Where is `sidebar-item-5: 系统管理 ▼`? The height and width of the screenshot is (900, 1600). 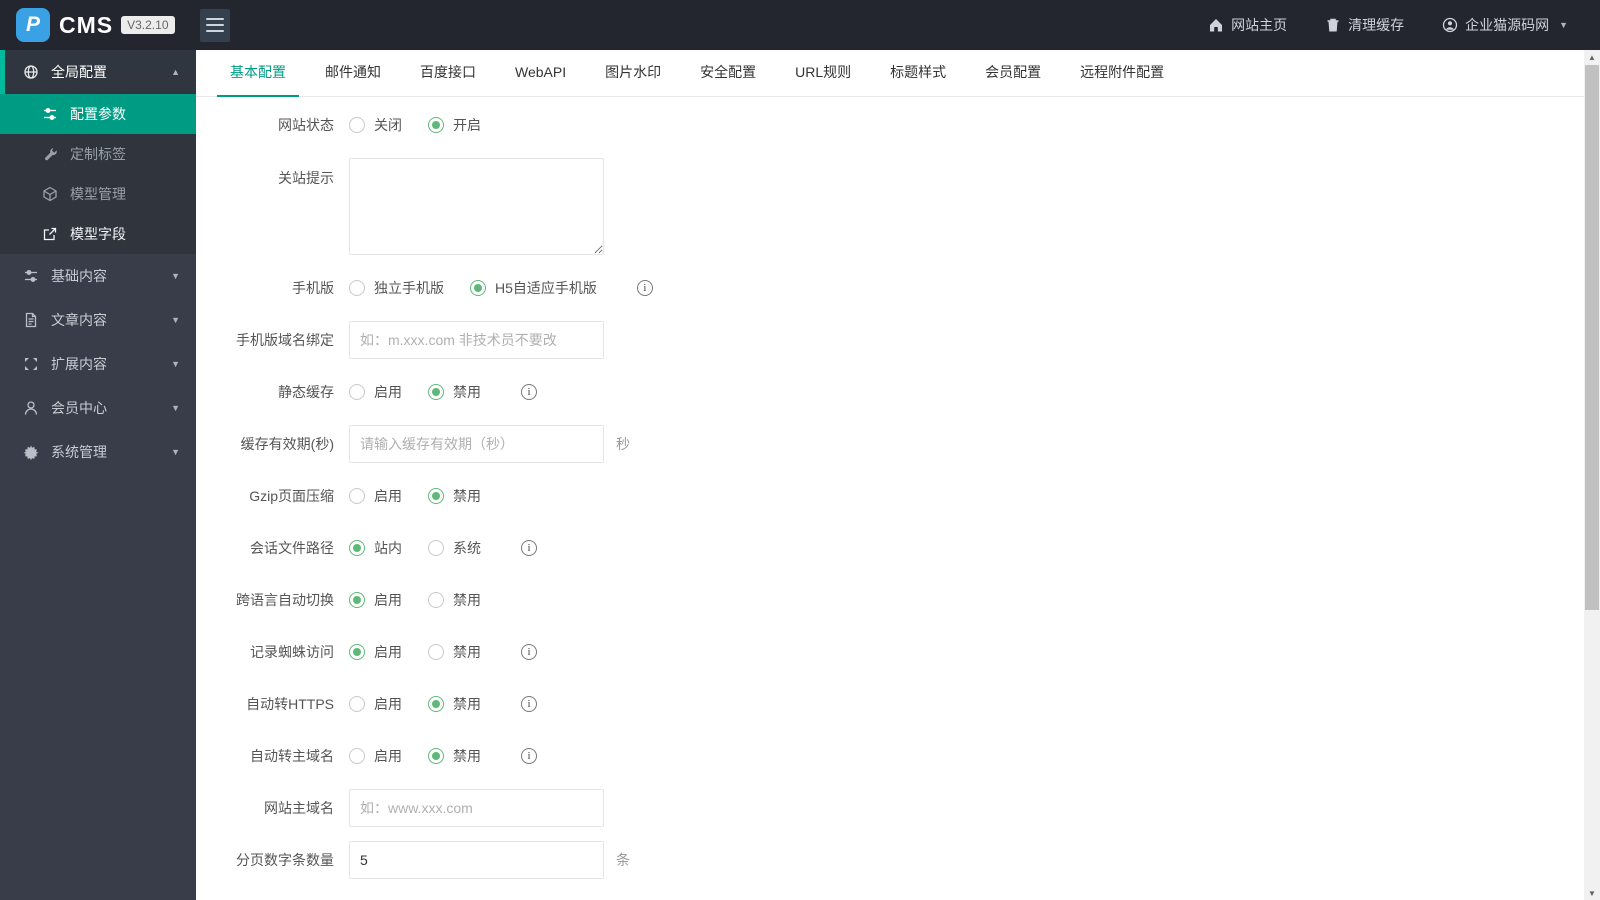 sidebar-item-5: 系统管理 ▼ is located at coordinates (98, 452).